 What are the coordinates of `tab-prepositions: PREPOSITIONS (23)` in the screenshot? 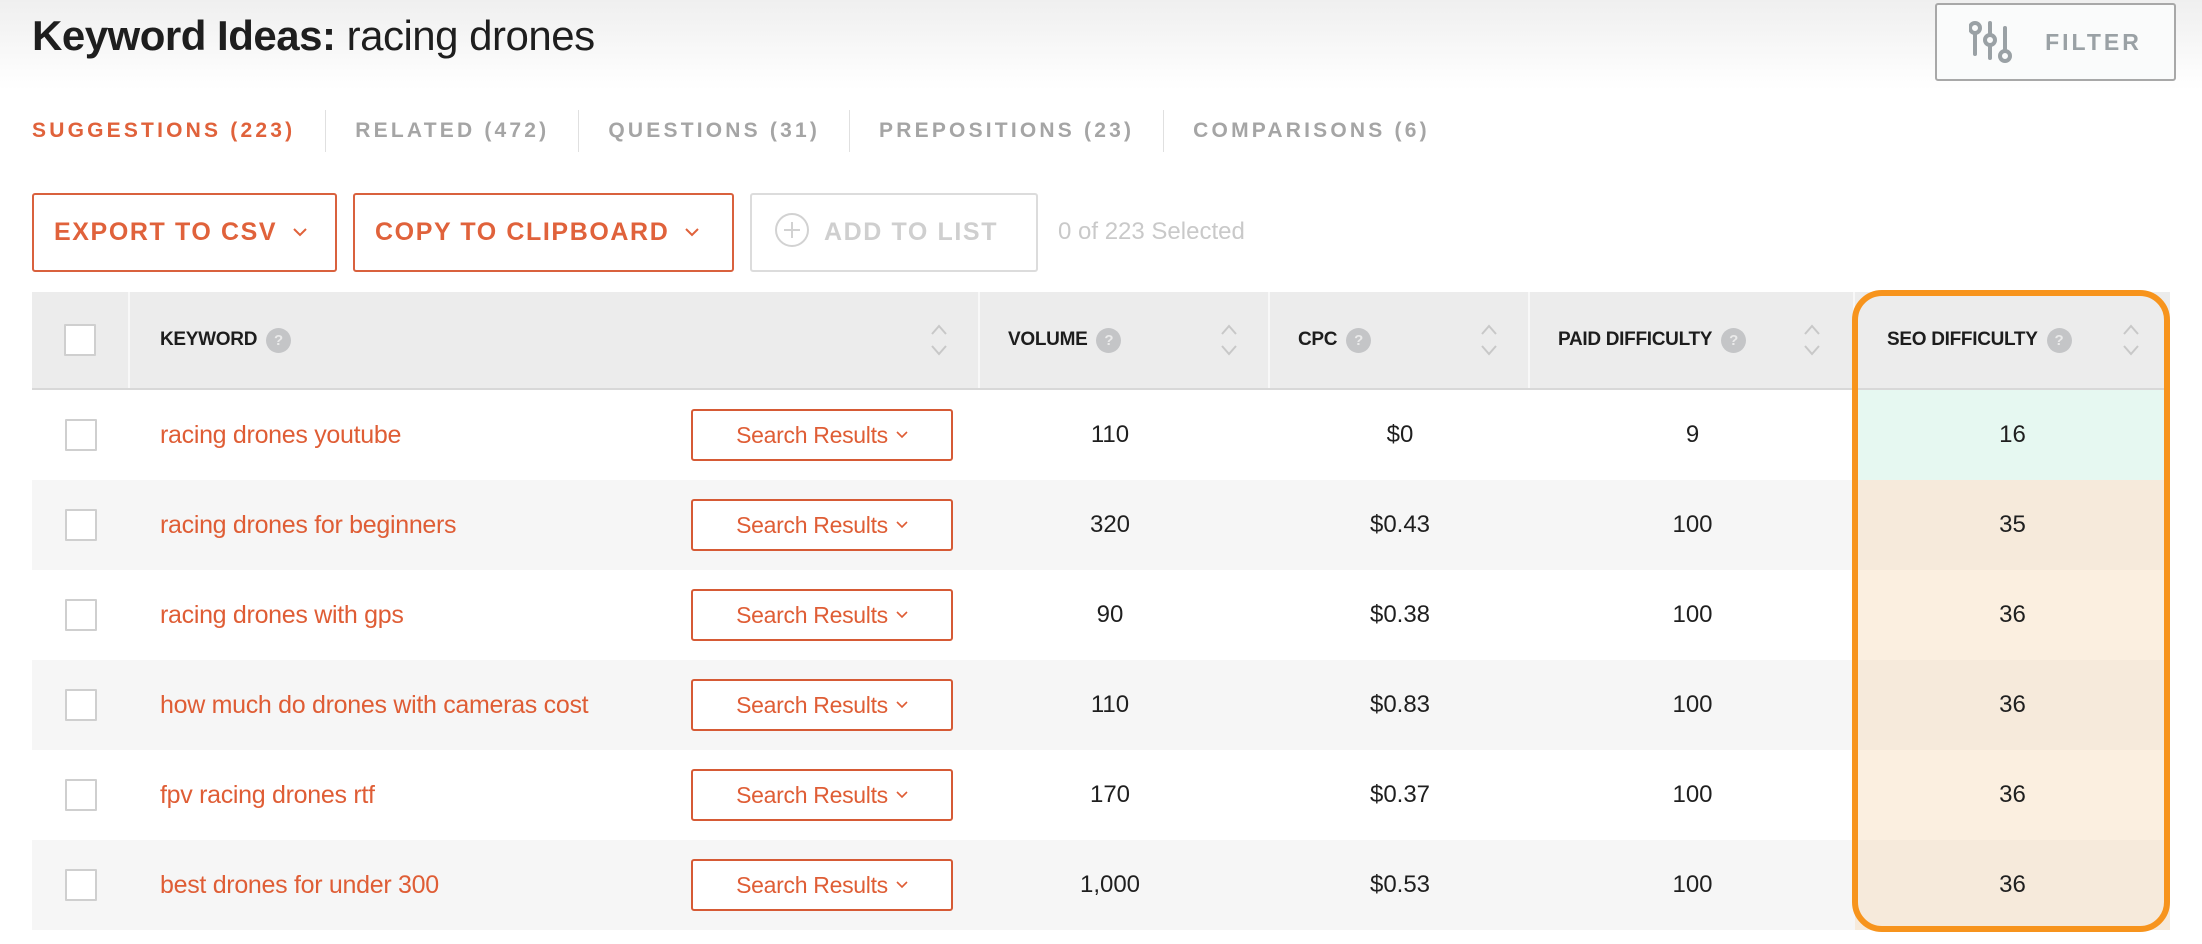 It's located at (1006, 131).